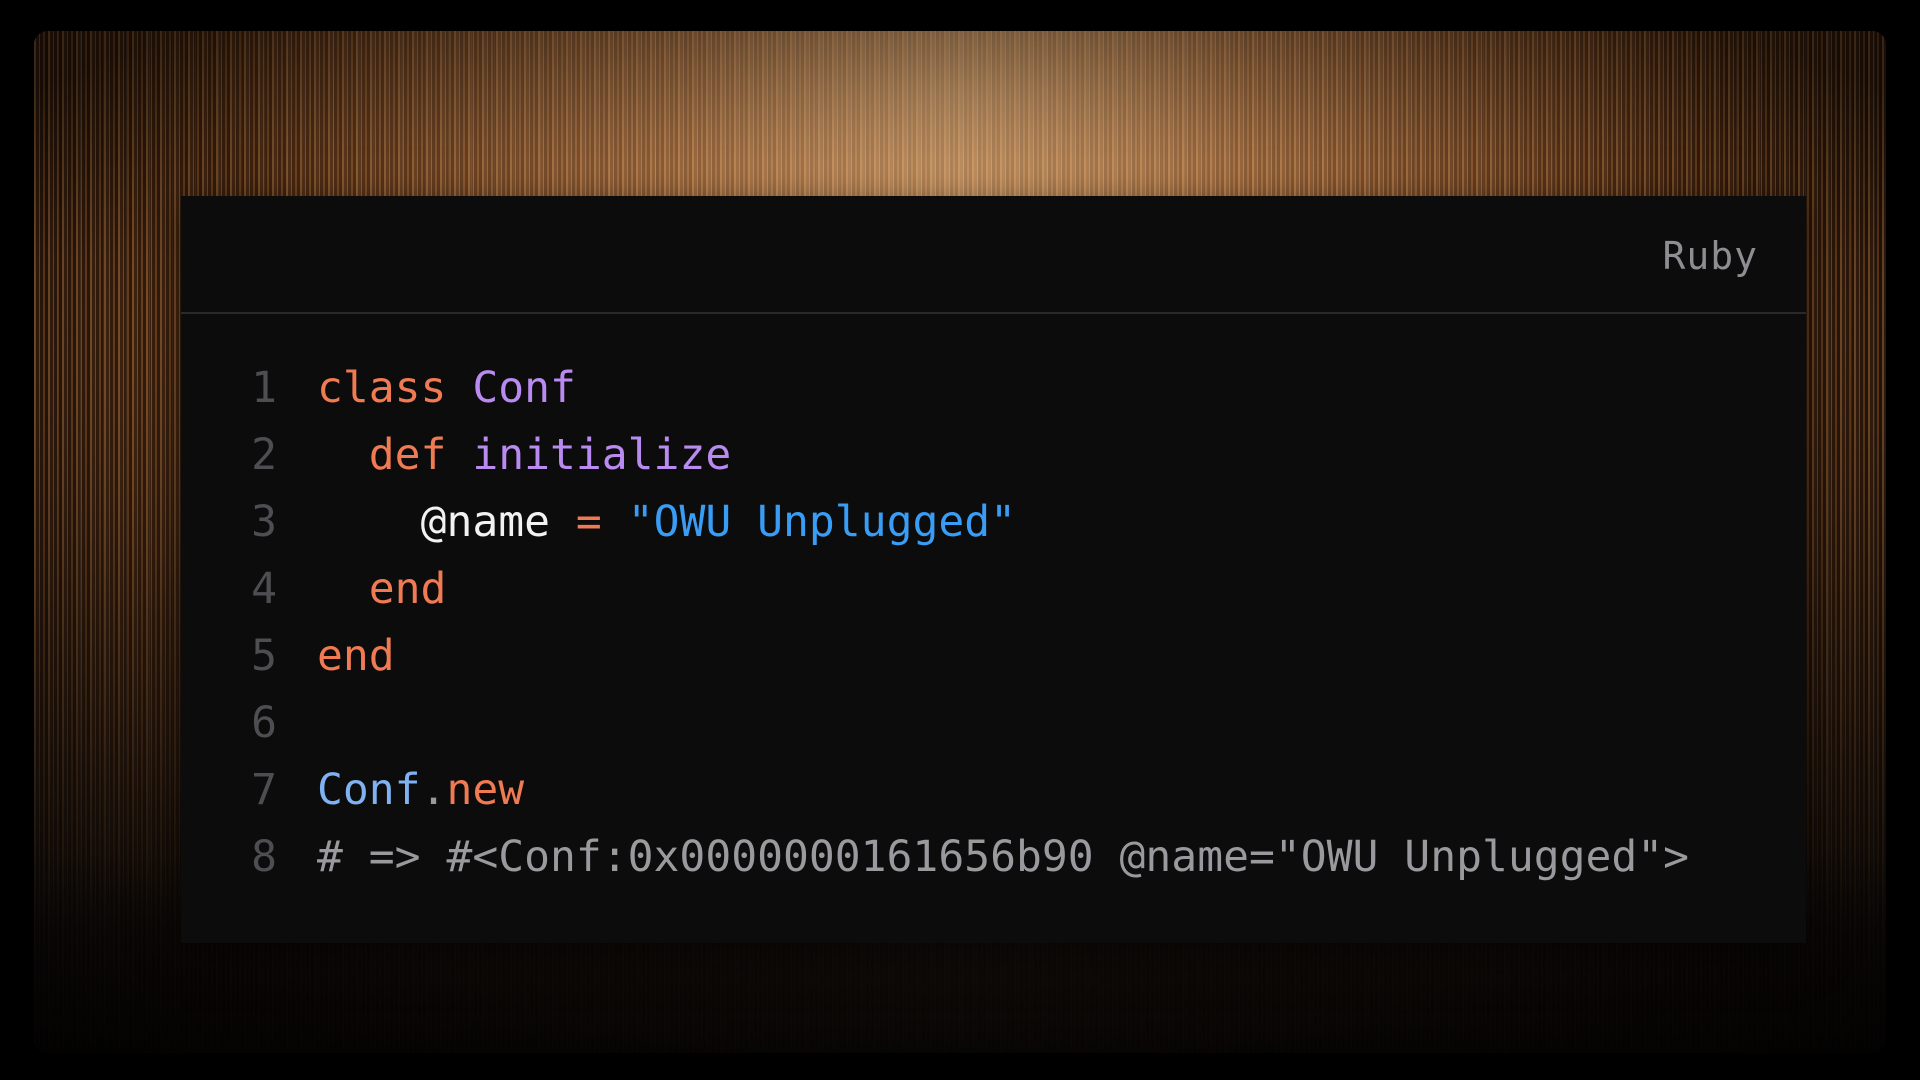  Describe the element at coordinates (264, 521) in the screenshot. I see `line-number: 3` at that location.